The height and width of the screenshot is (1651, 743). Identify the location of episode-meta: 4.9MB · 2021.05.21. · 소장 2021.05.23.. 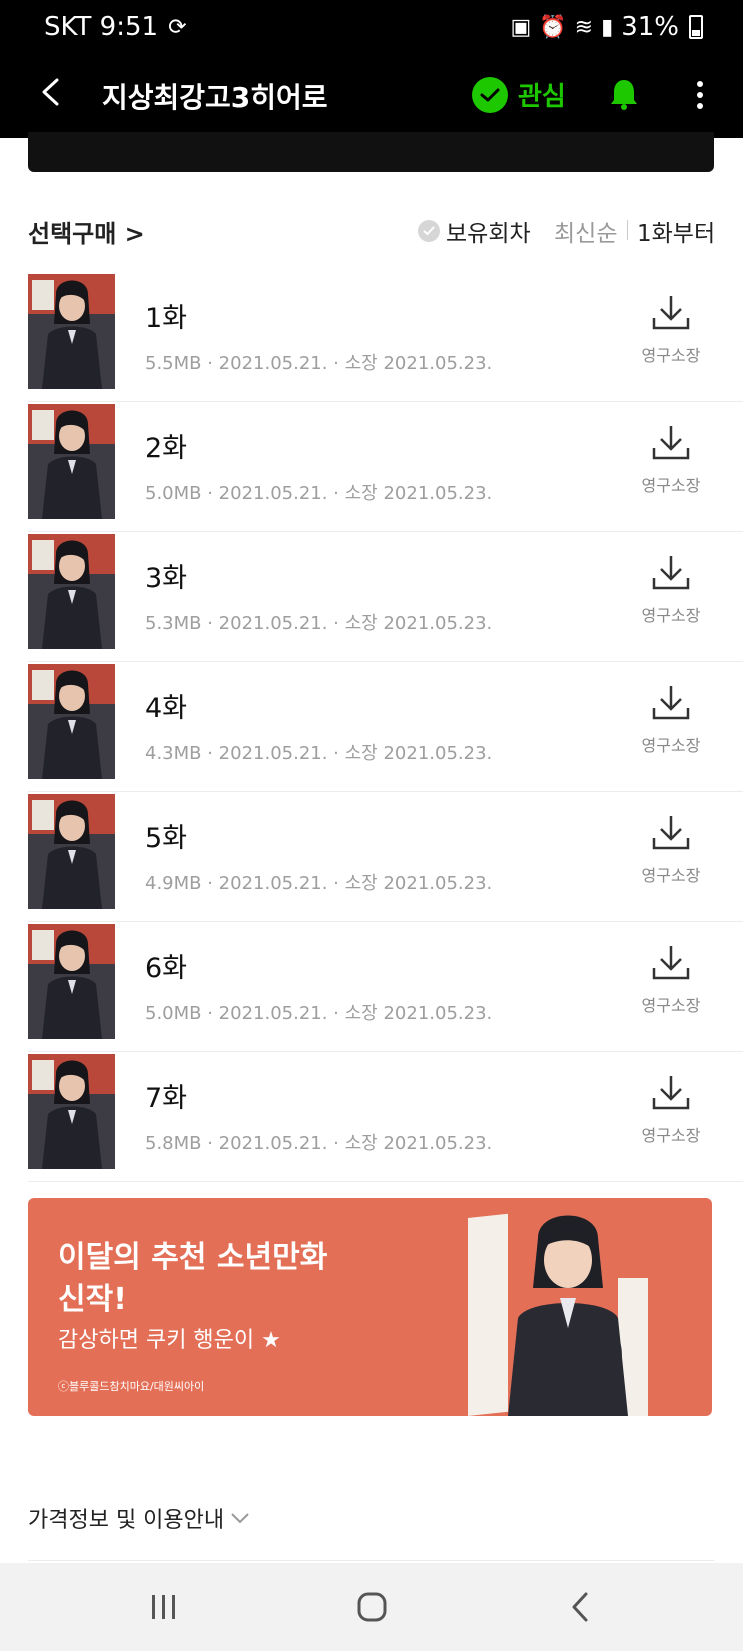
(319, 883).